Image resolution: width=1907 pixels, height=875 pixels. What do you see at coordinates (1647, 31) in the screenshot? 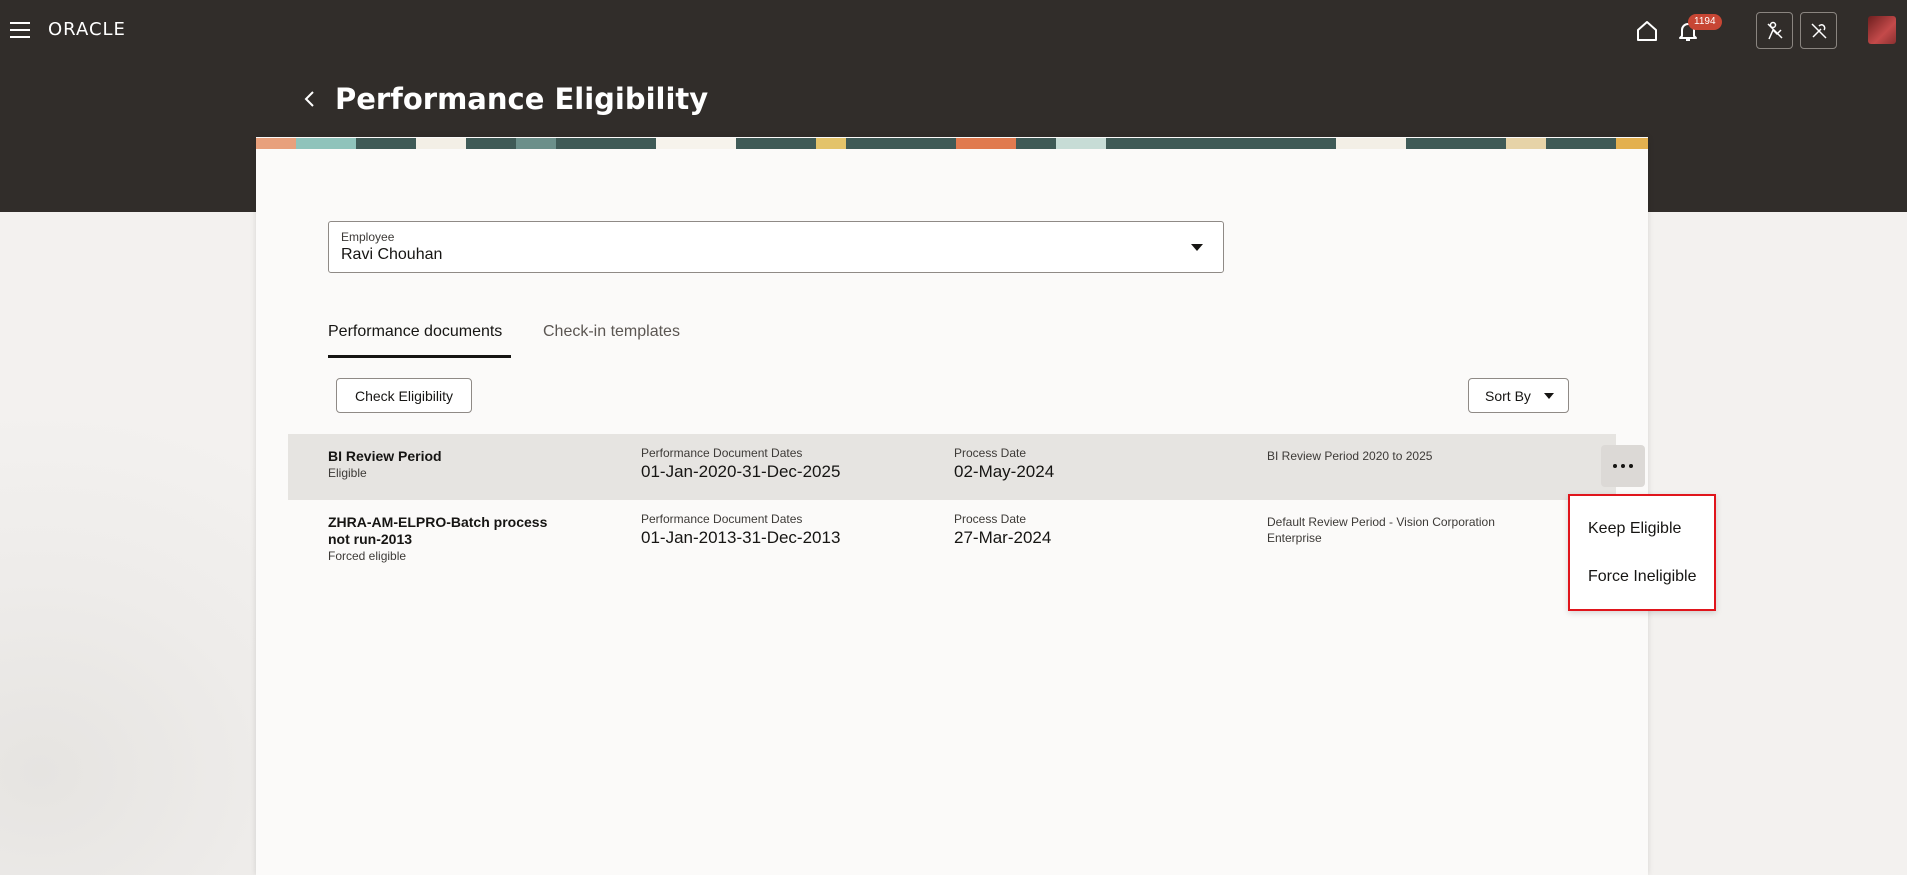
I see `home-icon` at bounding box center [1647, 31].